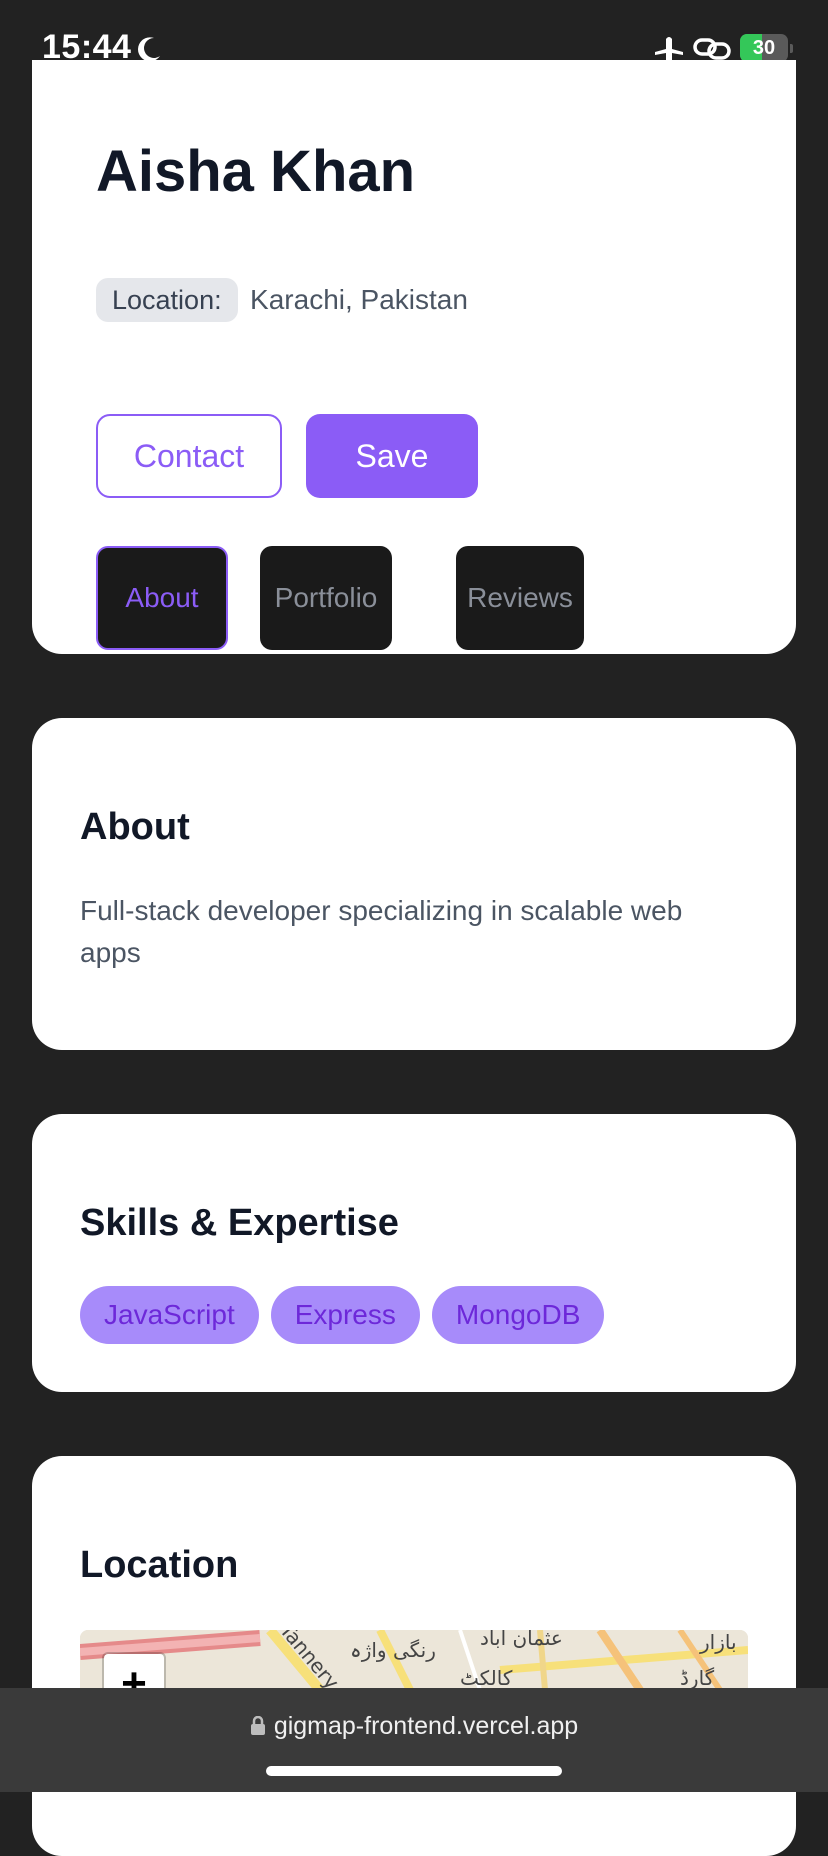  I want to click on home-indicator, so click(414, 1771).